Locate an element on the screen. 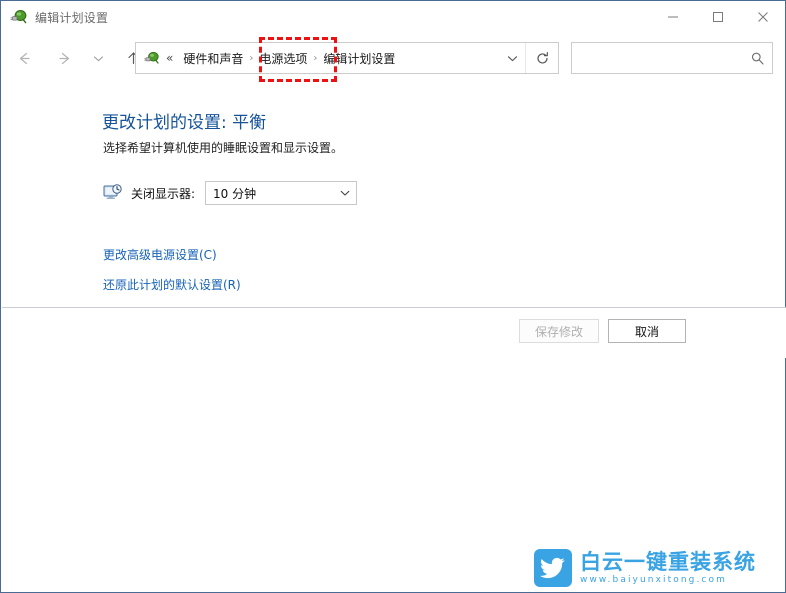  window-controls is located at coordinates (717, 17).